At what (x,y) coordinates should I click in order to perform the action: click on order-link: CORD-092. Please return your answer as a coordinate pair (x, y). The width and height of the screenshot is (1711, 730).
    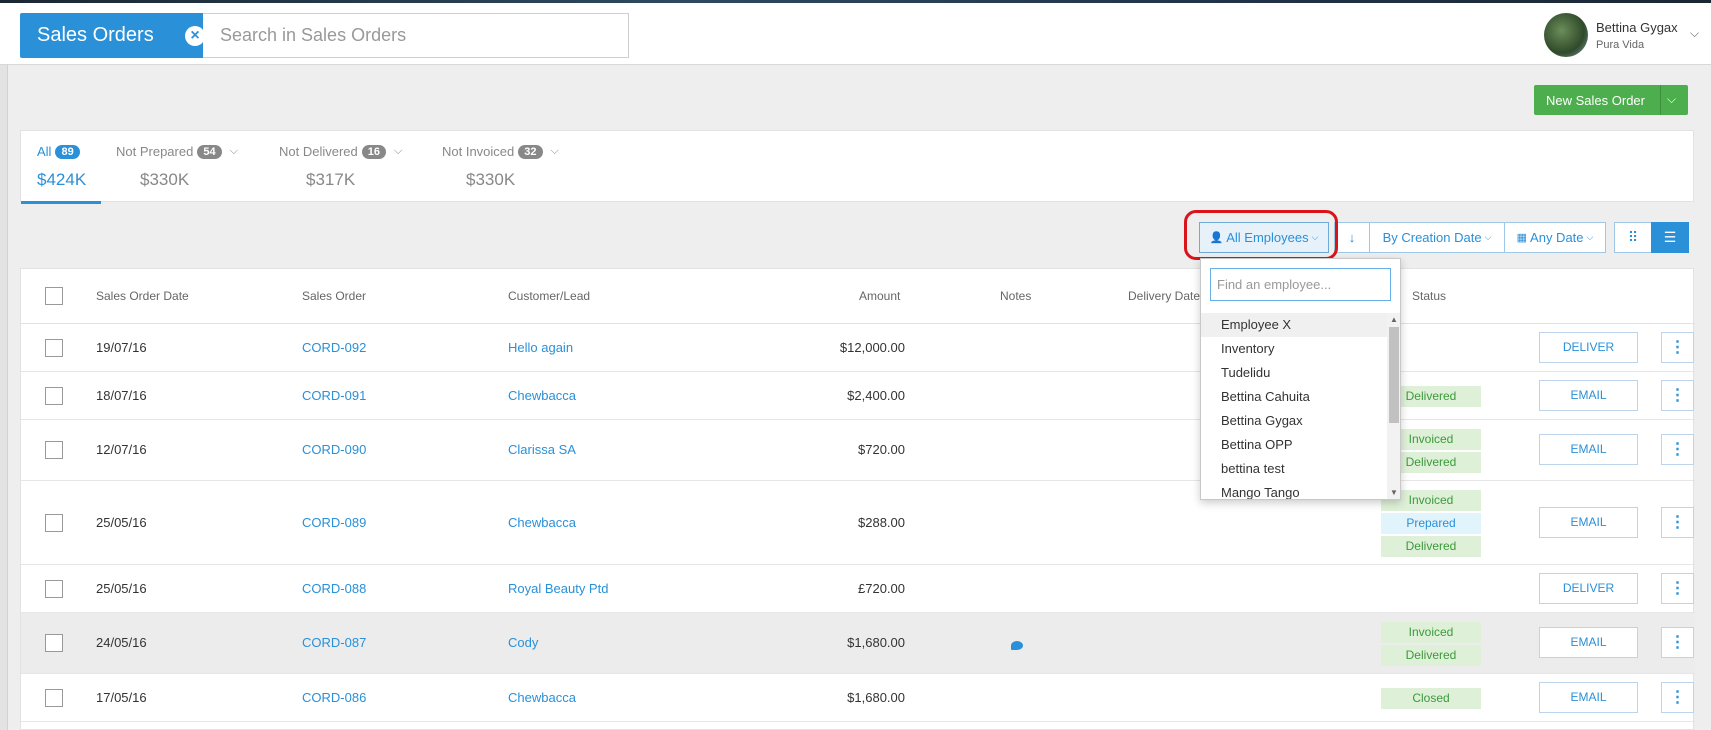
    Looking at the image, I should click on (334, 347).